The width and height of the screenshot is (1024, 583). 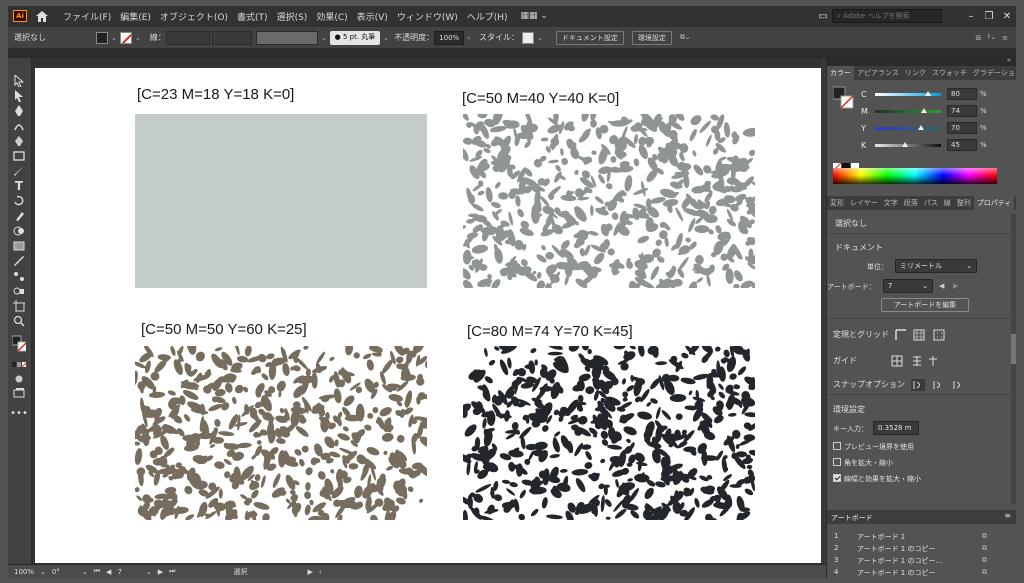 What do you see at coordinates (873, 447) in the screenshot?
I see `checkbox-preview-bounds: プレビュー境界を使用` at bounding box center [873, 447].